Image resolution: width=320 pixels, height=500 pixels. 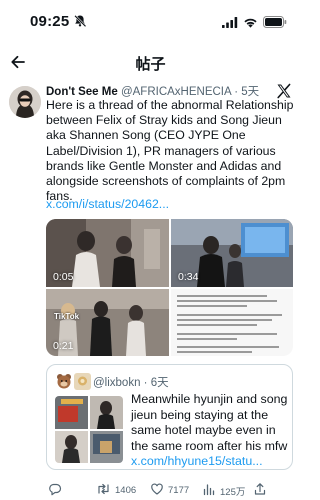 I want to click on retweet-count: 1406, so click(x=126, y=490).